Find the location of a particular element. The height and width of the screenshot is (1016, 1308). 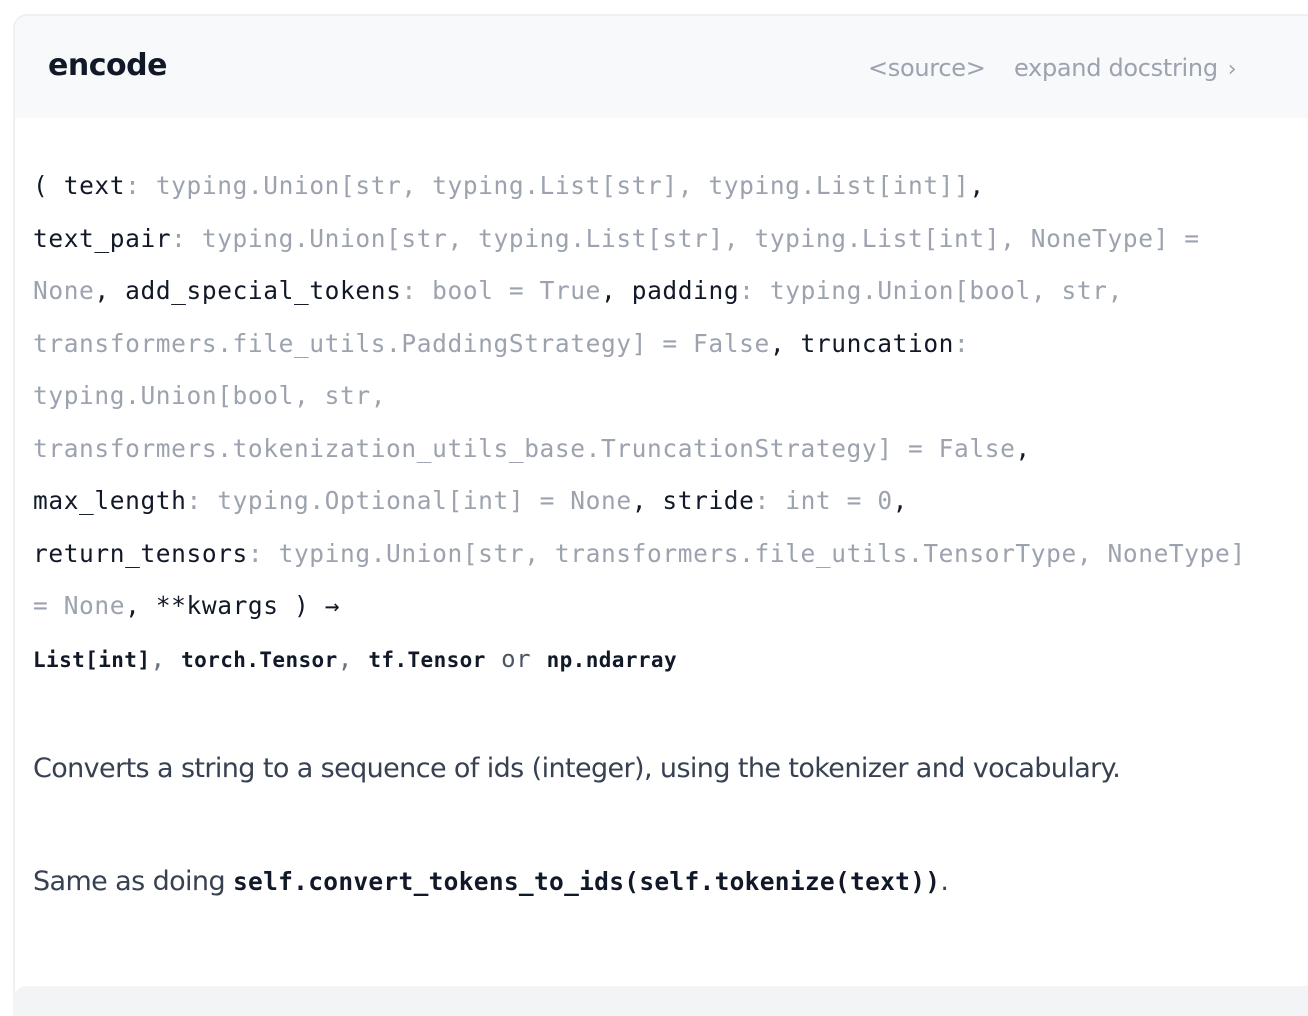

param-name: truncation is located at coordinates (877, 343).